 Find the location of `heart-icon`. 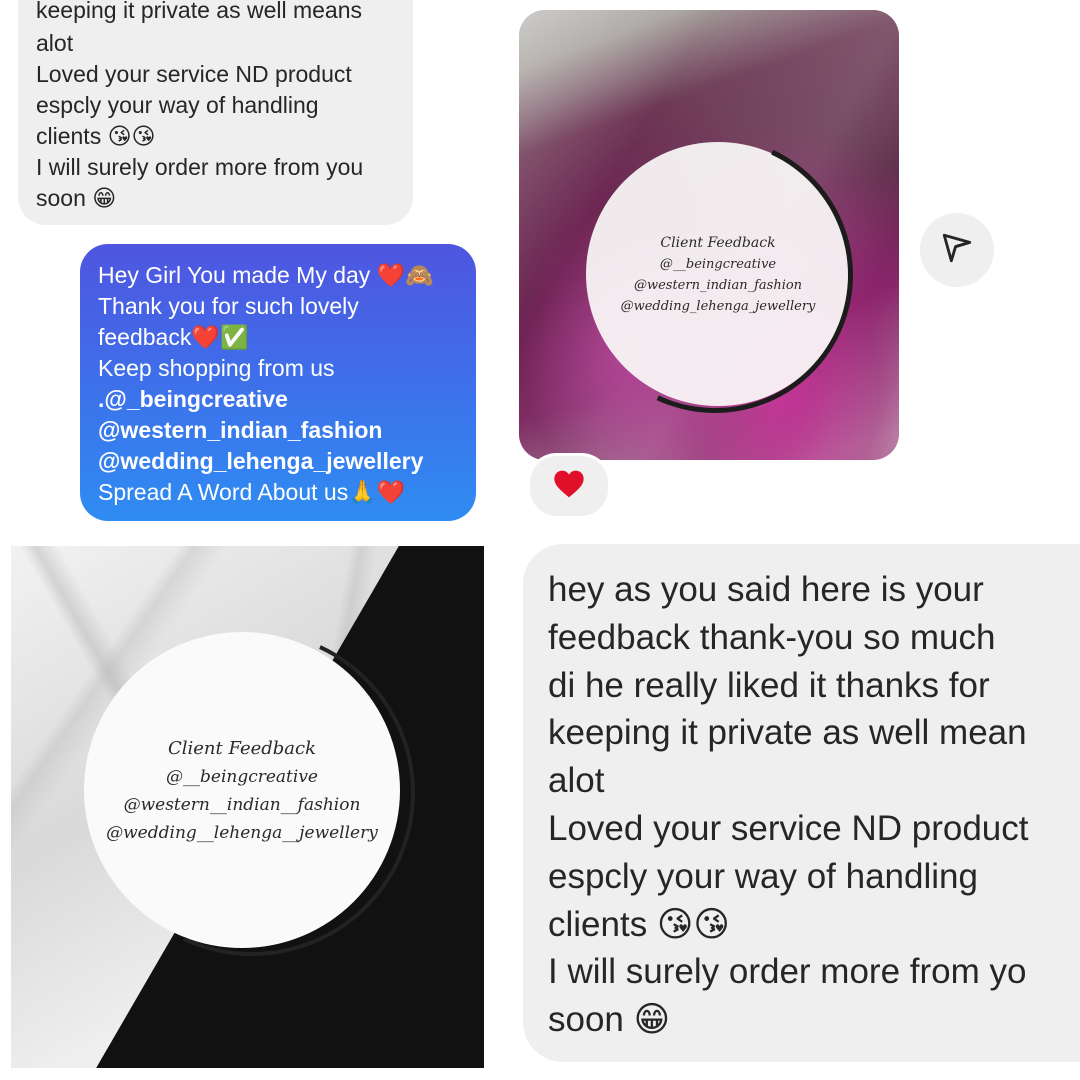

heart-icon is located at coordinates (569, 486).